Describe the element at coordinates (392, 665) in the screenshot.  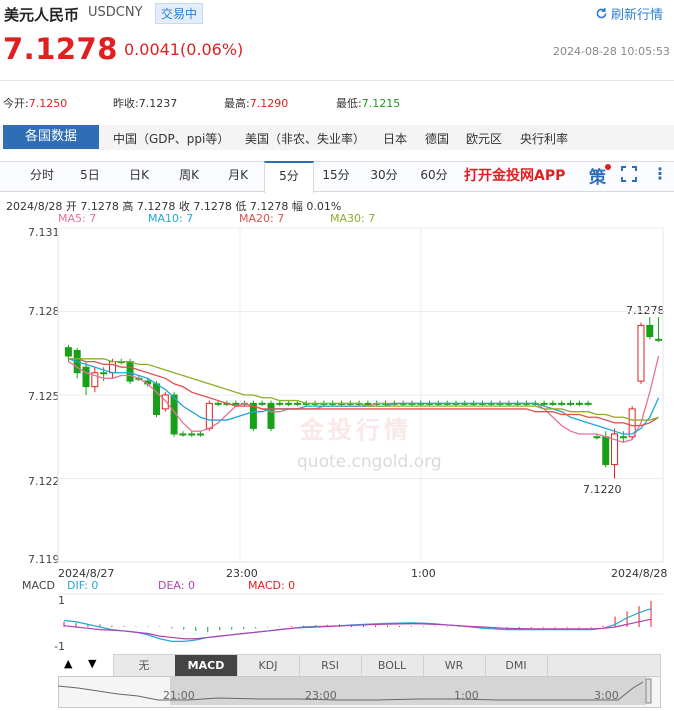
I see `indicator-tab-boll: BOLL` at that location.